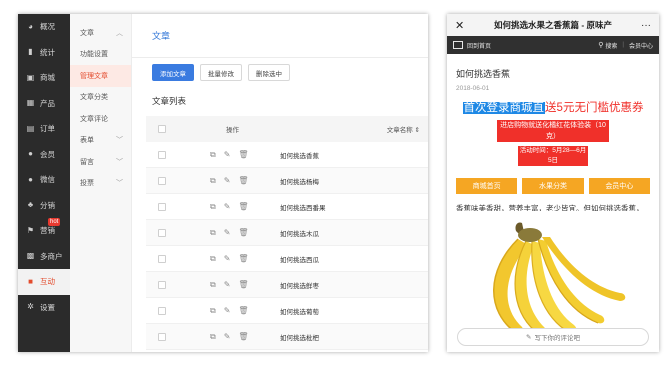 The width and height of the screenshot is (671, 366). I want to click on nav-item-merchants: ▩ 多商户, so click(44, 257).